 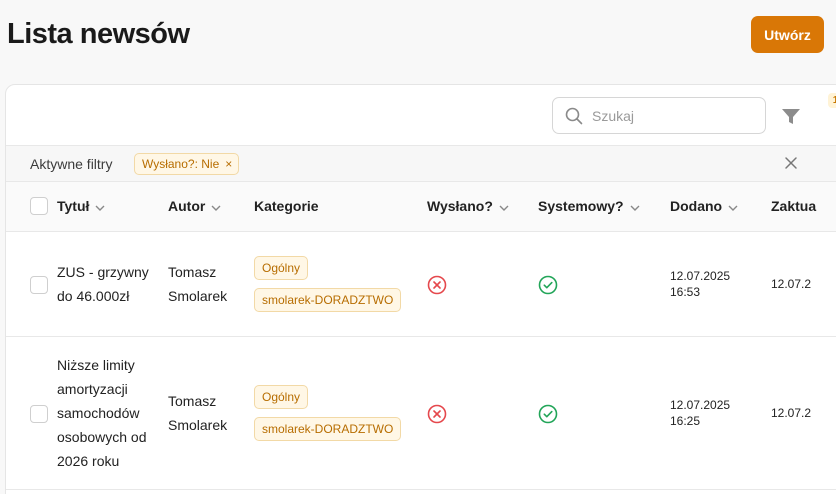 I want to click on page-title: Lista newsów, so click(x=98, y=34).